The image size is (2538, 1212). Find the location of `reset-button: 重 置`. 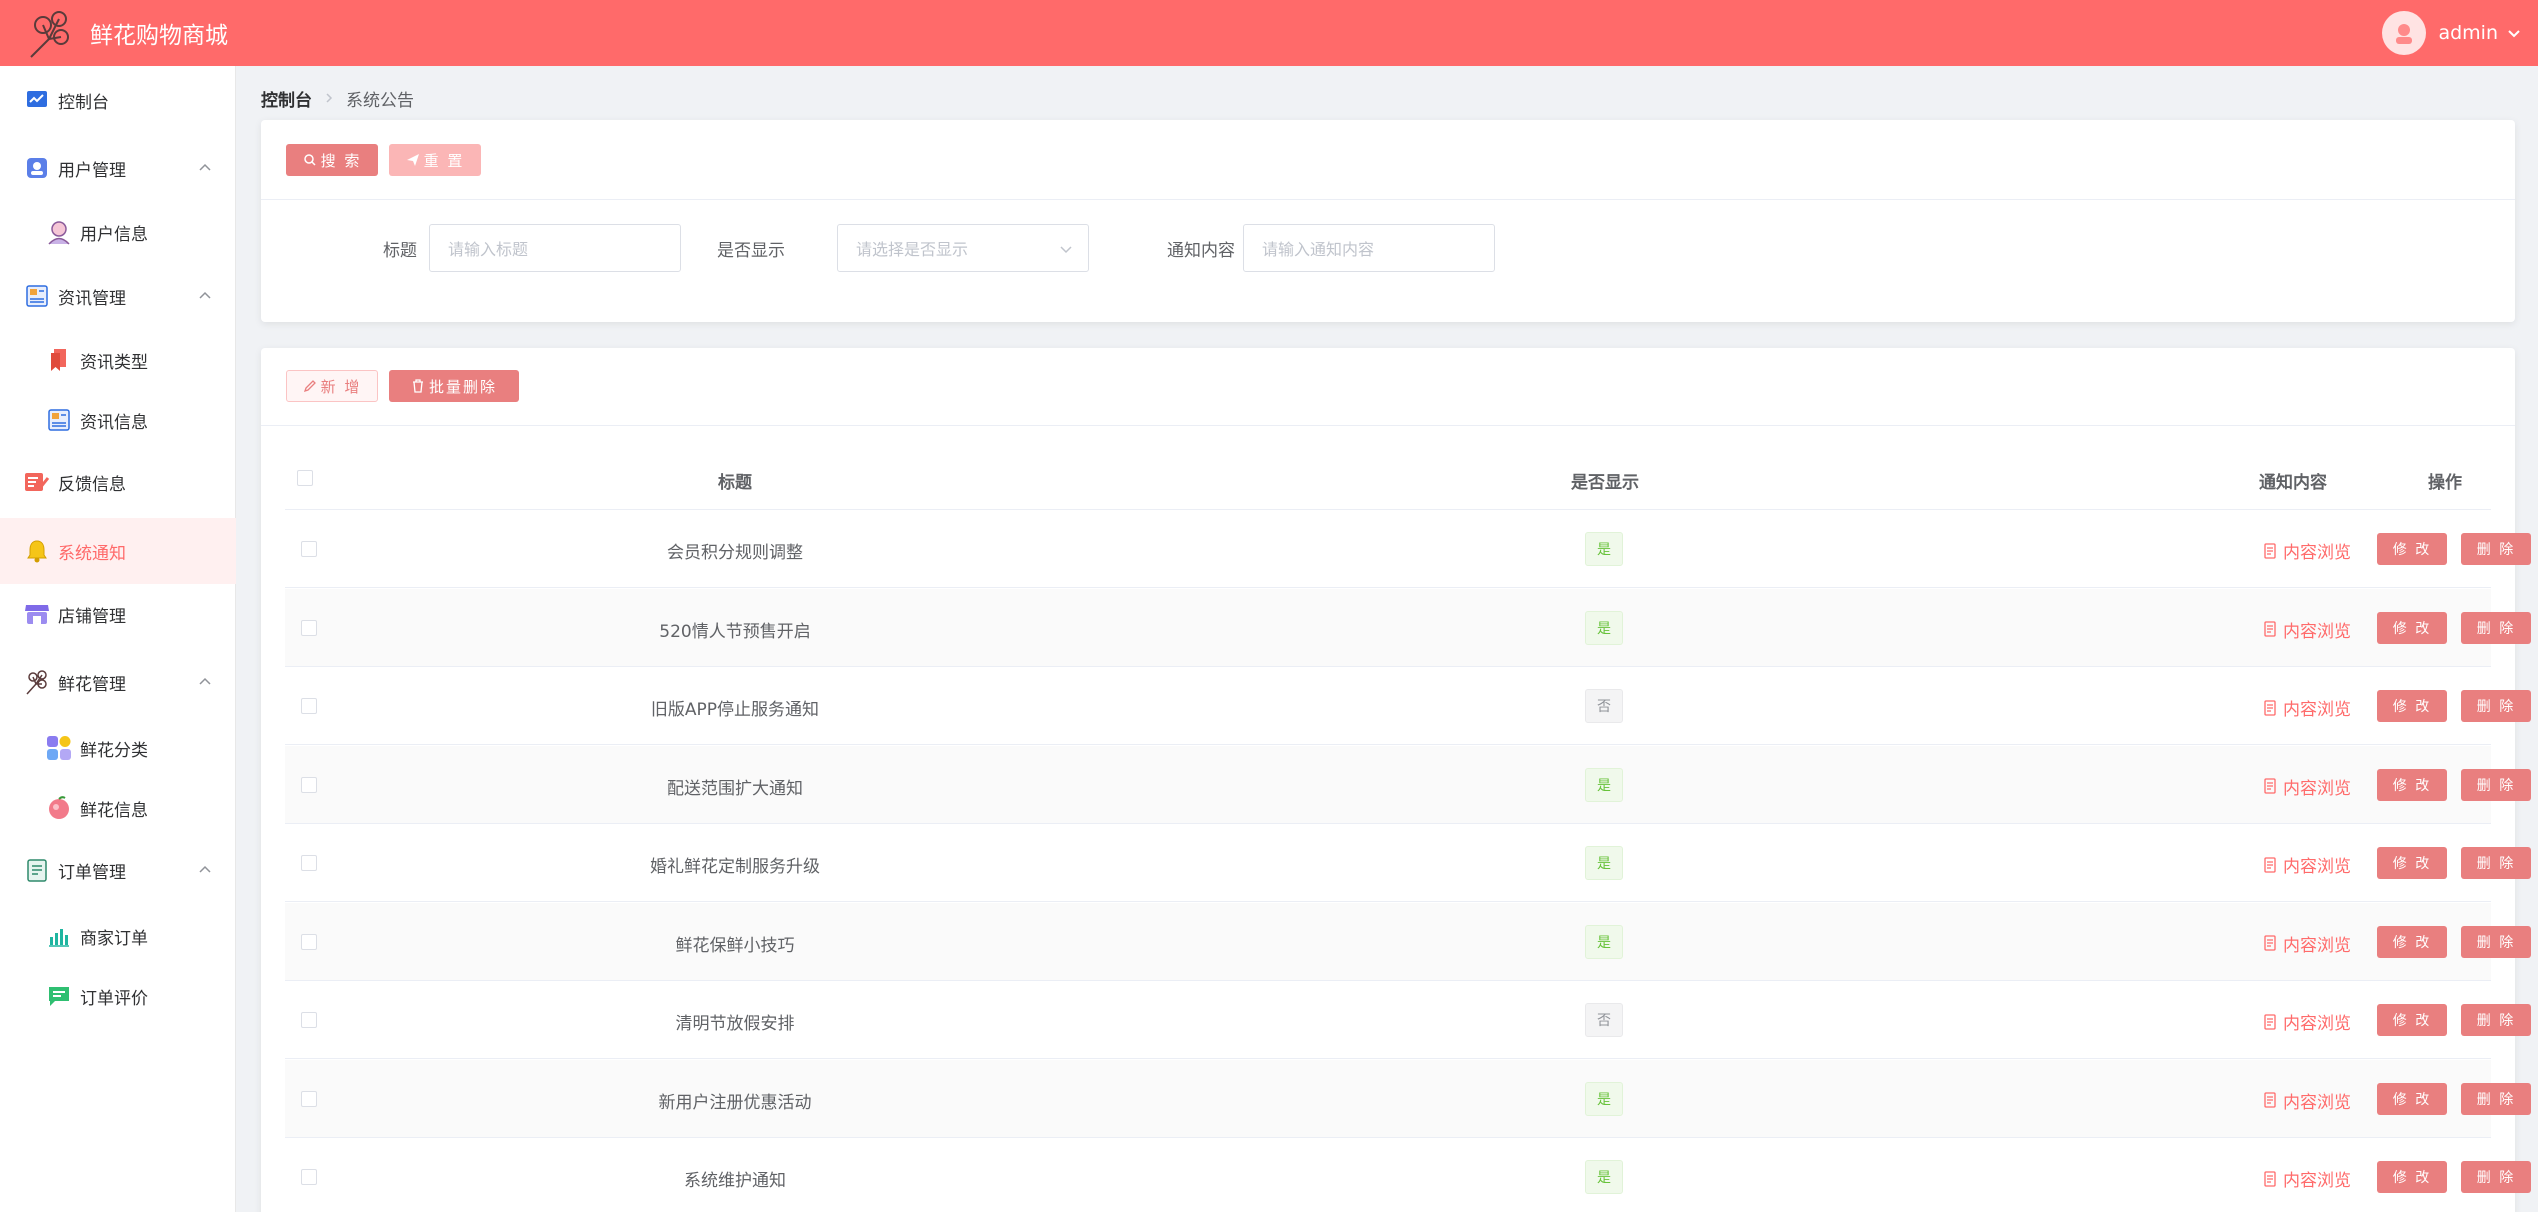

reset-button: 重 置 is located at coordinates (435, 160).